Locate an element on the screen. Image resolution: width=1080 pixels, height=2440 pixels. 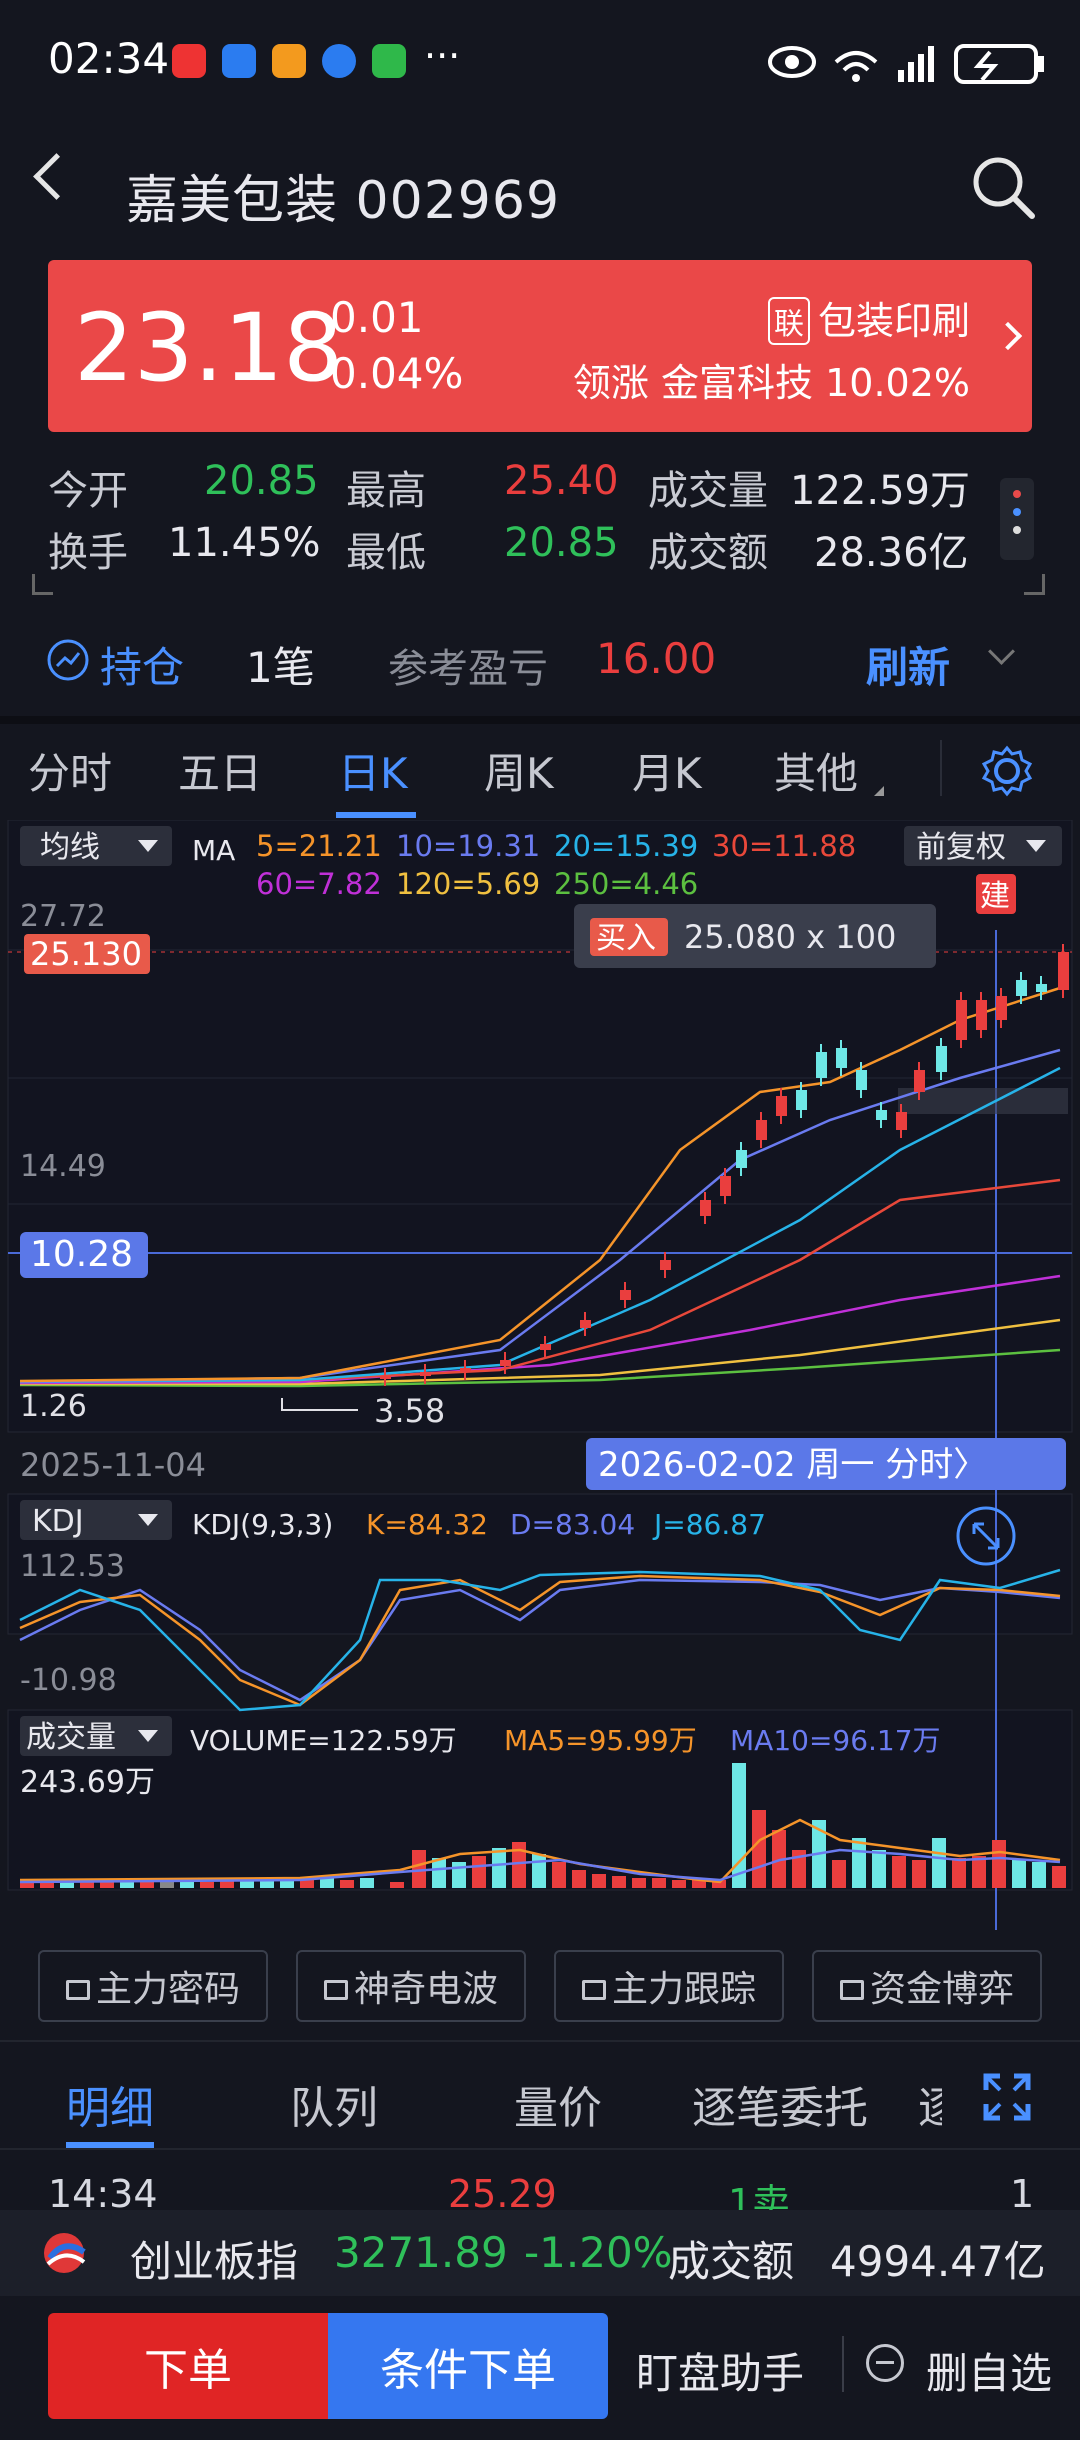
wifi-icon is located at coordinates (856, 57).